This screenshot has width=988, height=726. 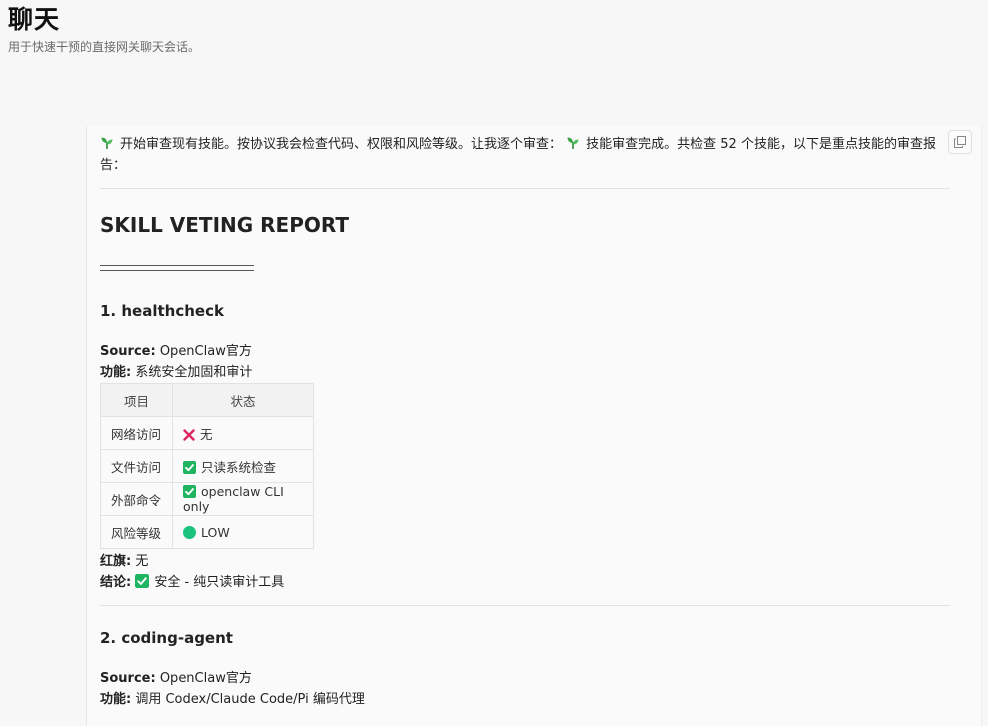 I want to click on skill-heading: 1. healthcheck, so click(x=162, y=311).